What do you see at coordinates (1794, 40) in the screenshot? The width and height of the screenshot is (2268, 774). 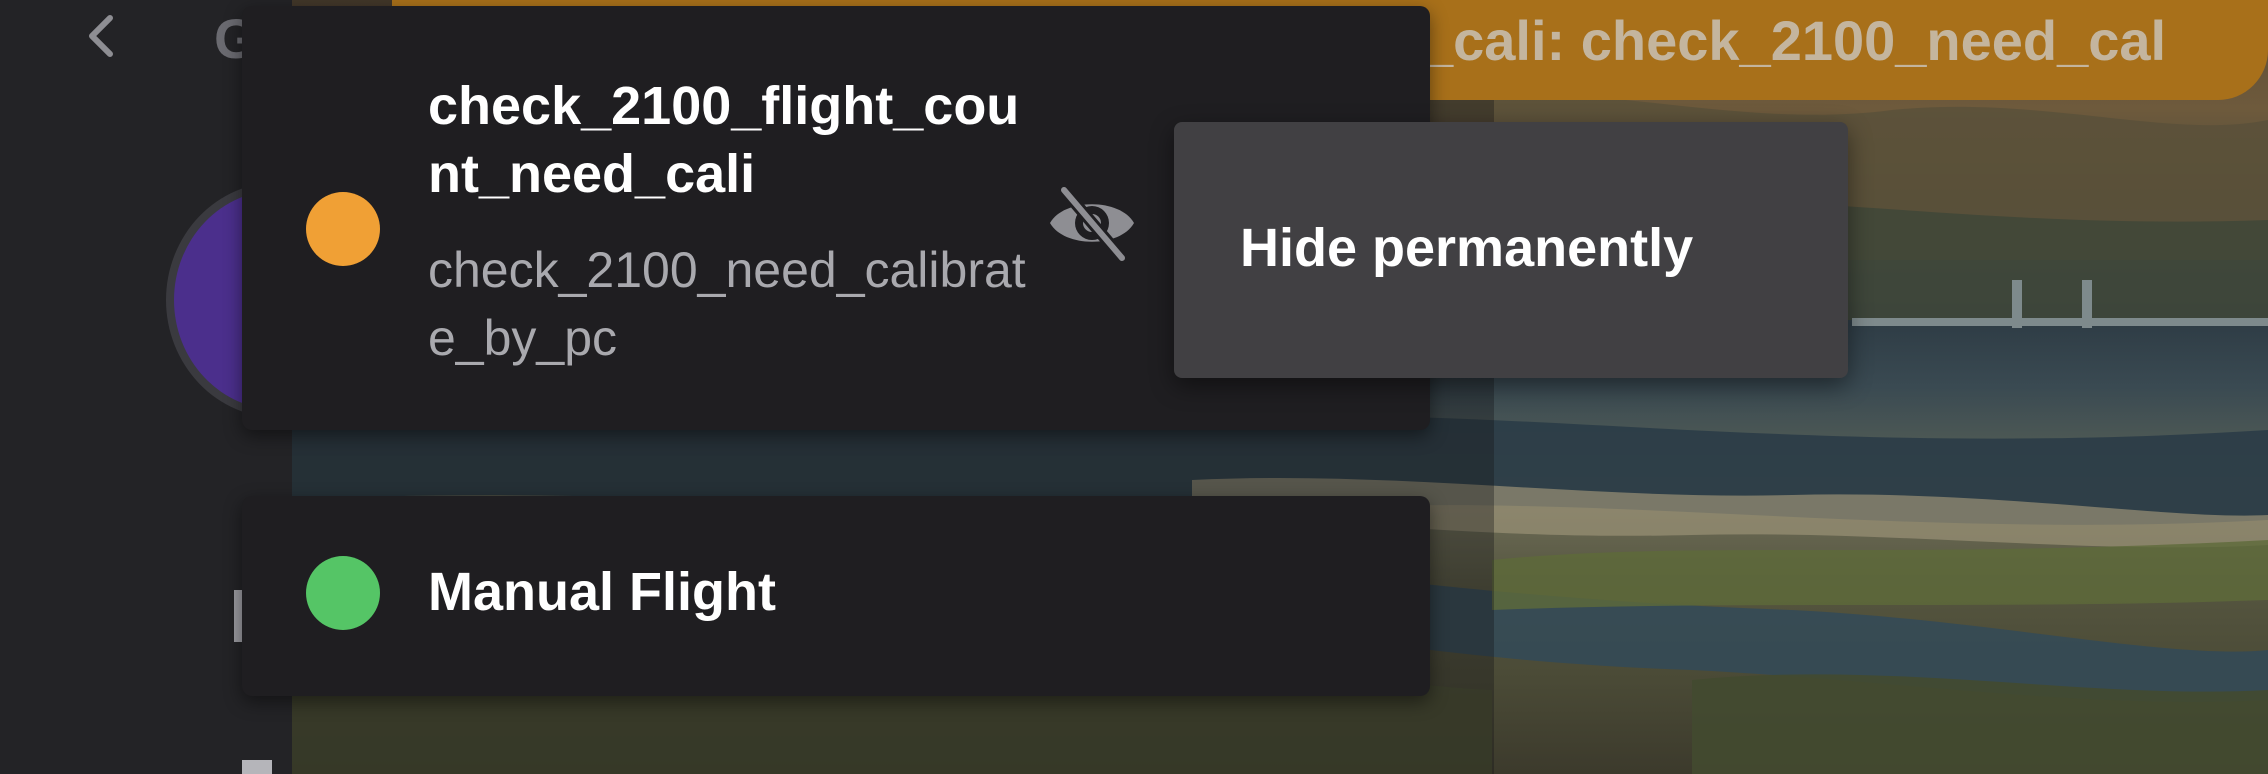 I see `warning-banner-text: _cali: check_2100_need_cal` at bounding box center [1794, 40].